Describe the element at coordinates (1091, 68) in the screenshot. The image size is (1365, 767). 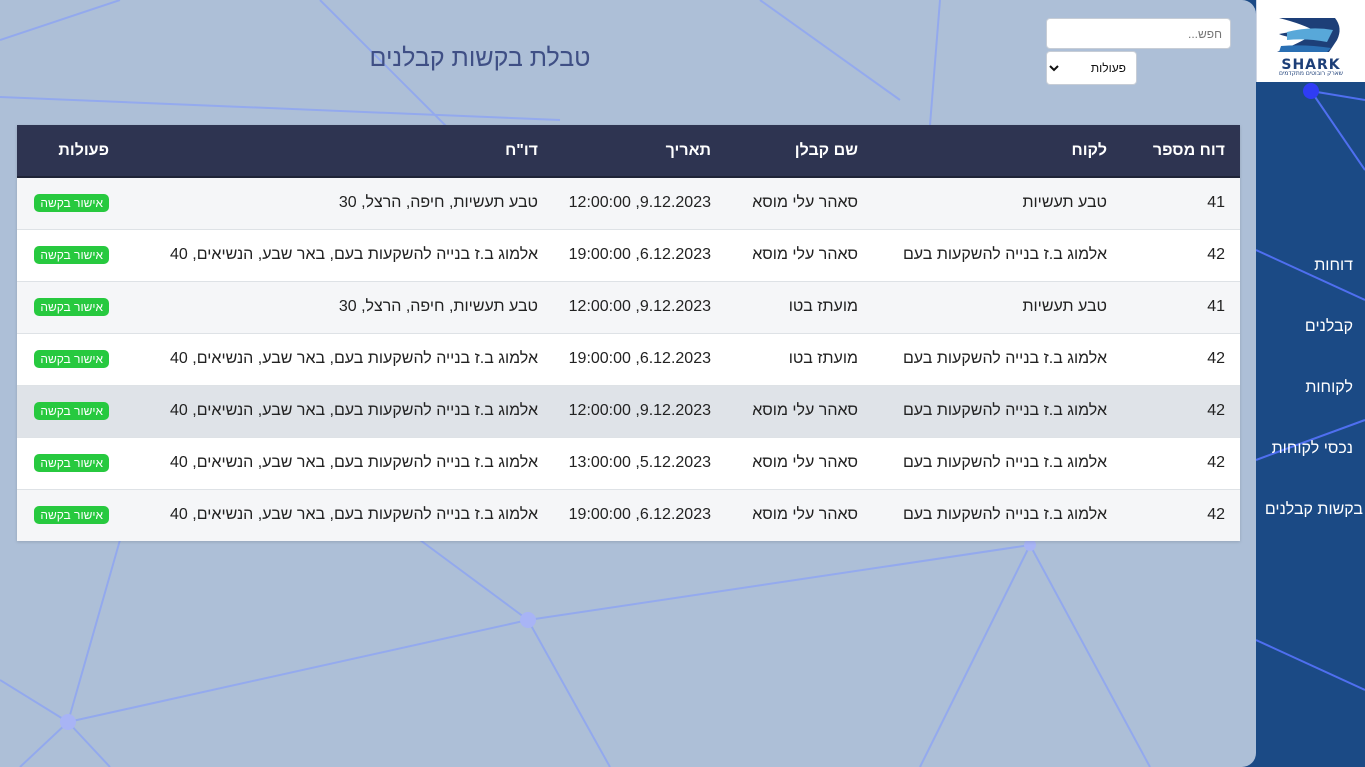
I see `actions-select: פעולות` at that location.